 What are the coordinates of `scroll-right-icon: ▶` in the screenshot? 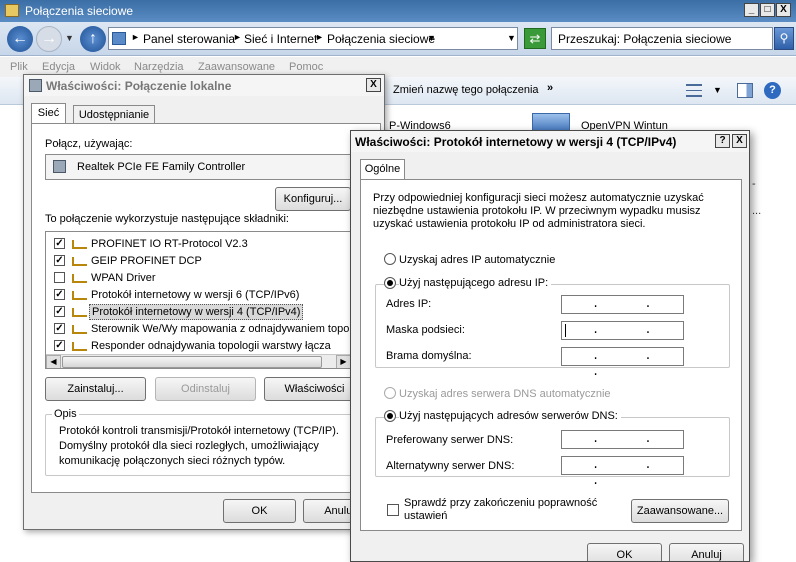 It's located at (343, 361).